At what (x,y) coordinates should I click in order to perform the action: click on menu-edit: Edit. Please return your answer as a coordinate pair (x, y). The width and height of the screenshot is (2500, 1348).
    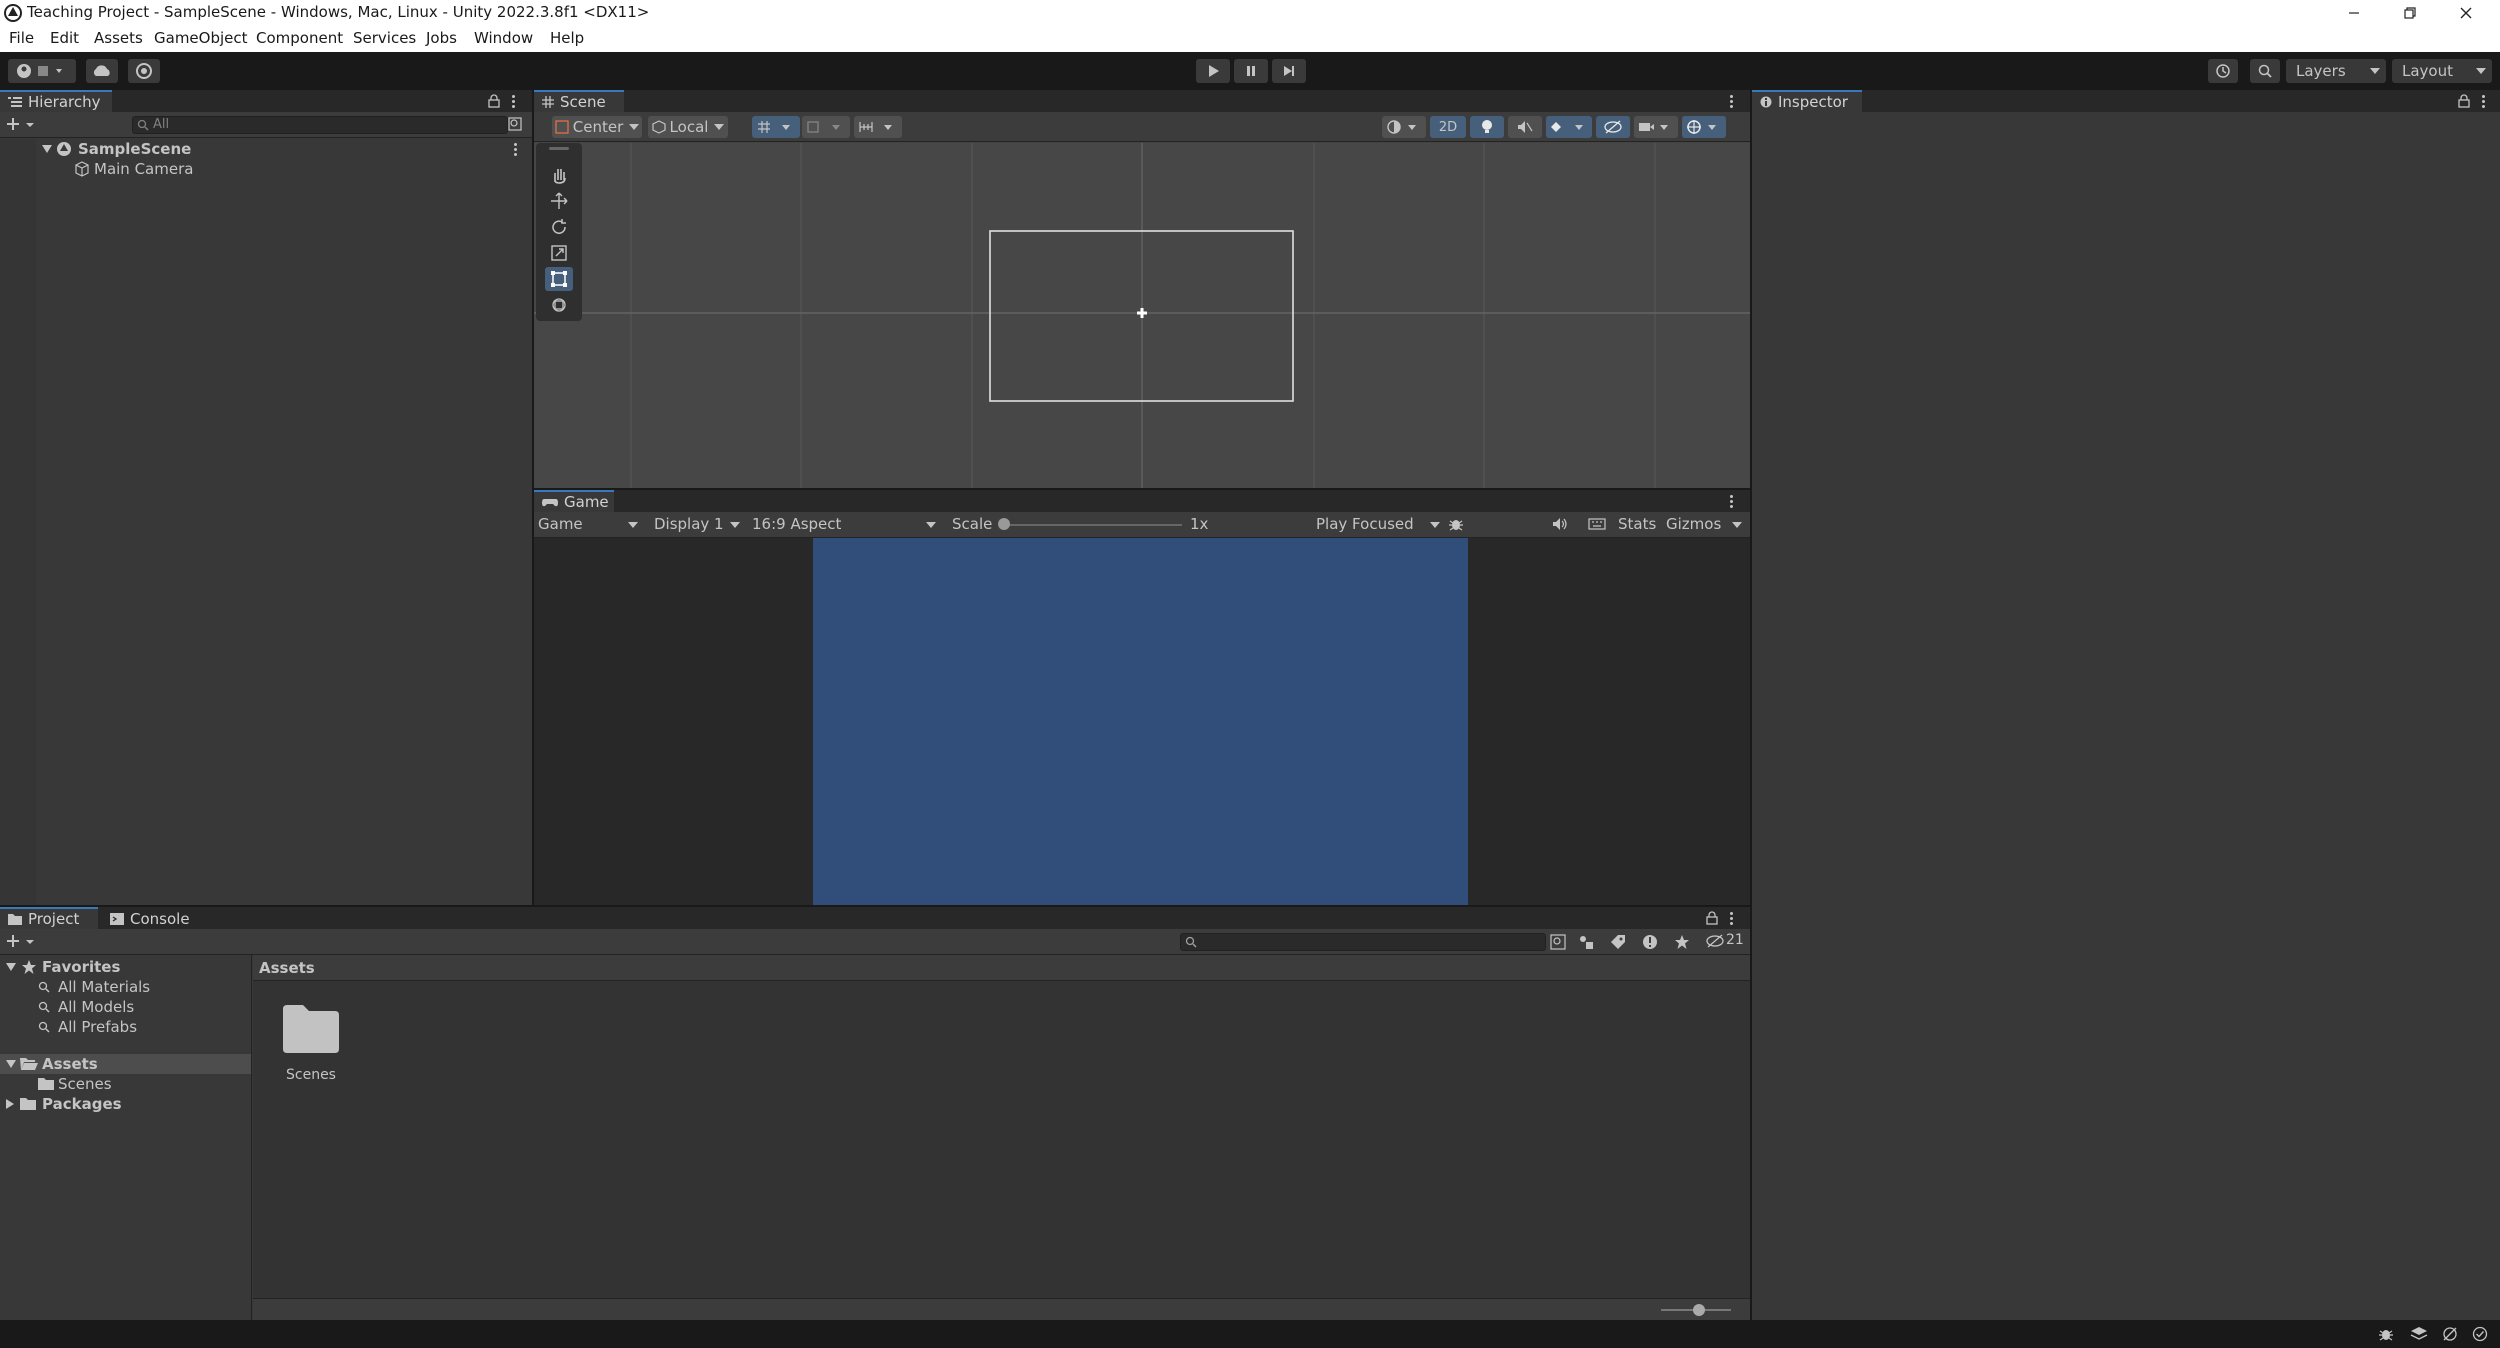
    Looking at the image, I should click on (64, 38).